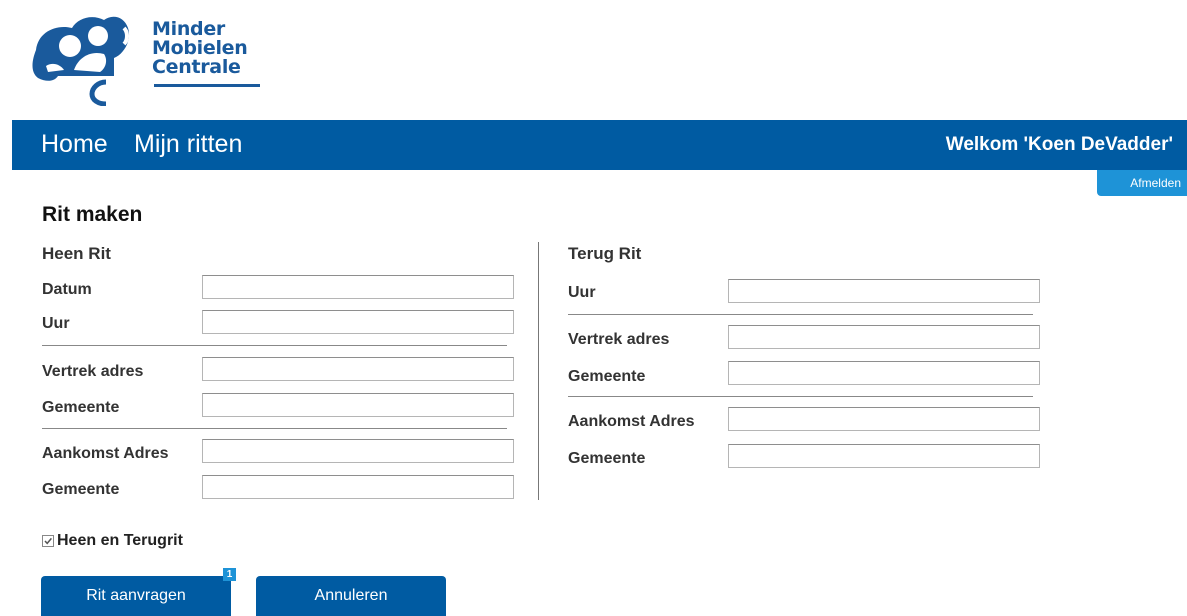  I want to click on return-time-label: Uur, so click(582, 292).